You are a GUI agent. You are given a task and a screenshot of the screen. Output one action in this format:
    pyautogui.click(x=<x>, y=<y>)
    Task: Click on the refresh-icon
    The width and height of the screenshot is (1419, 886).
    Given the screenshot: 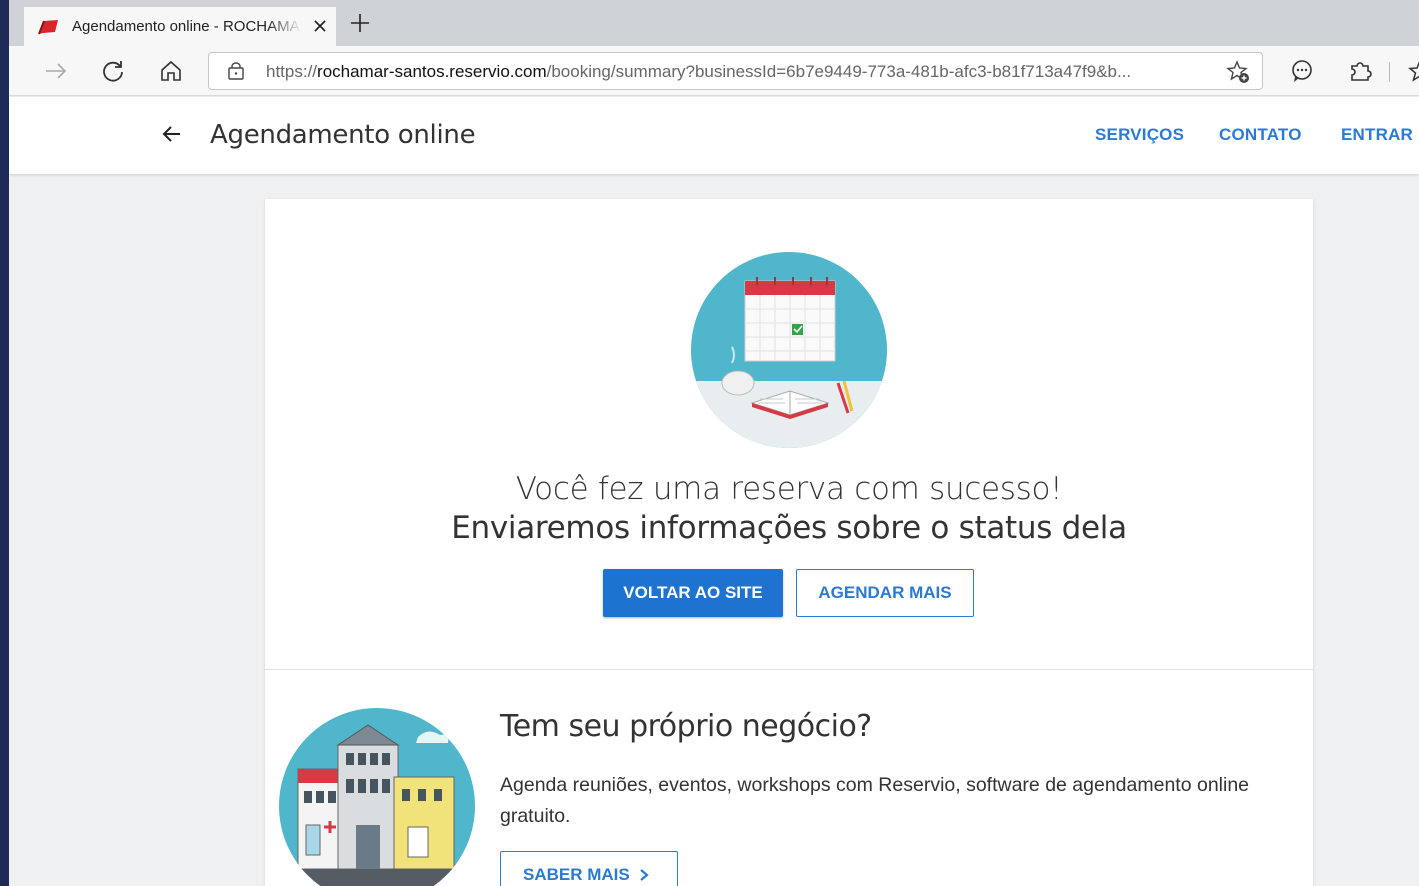 What is the action you would take?
    pyautogui.click(x=113, y=71)
    